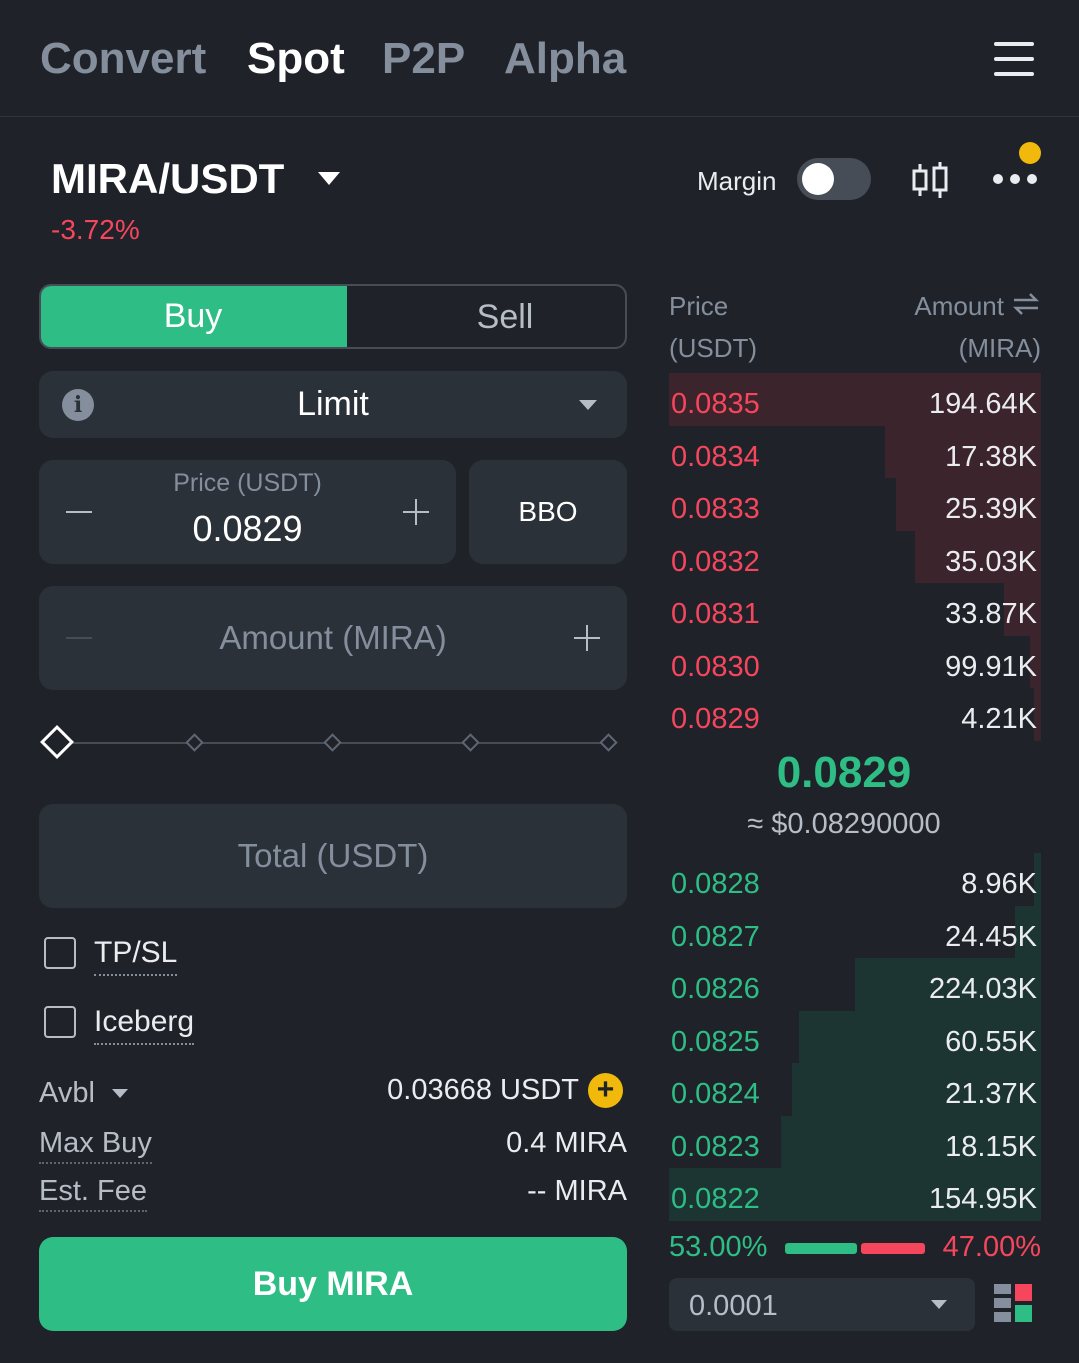  I want to click on total-field: Total (USDT), so click(333, 856).